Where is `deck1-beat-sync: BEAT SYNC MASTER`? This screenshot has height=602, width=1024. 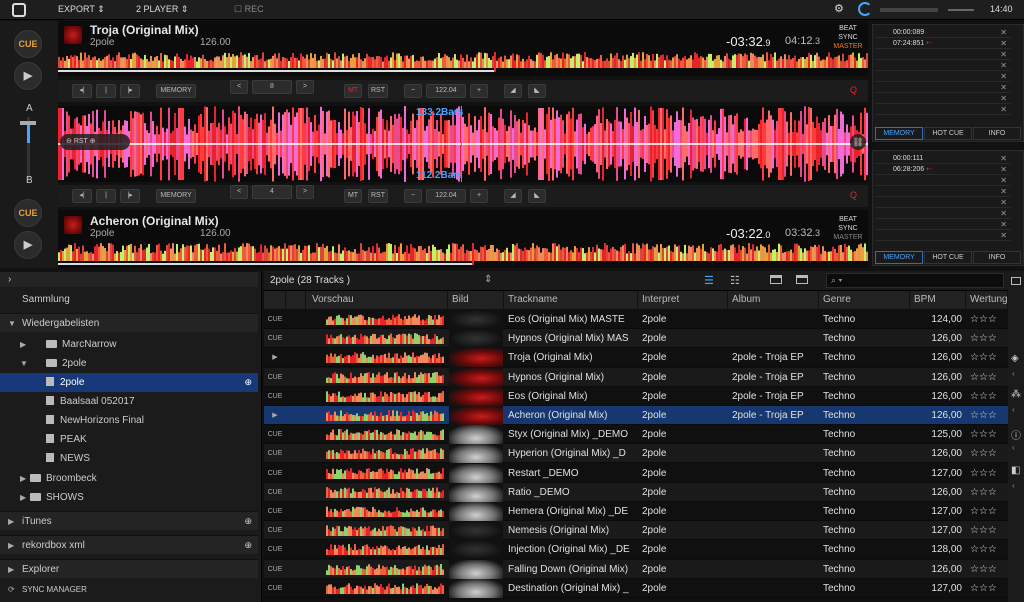
deck1-beat-sync: BEAT SYNC MASTER is located at coordinates (848, 37).